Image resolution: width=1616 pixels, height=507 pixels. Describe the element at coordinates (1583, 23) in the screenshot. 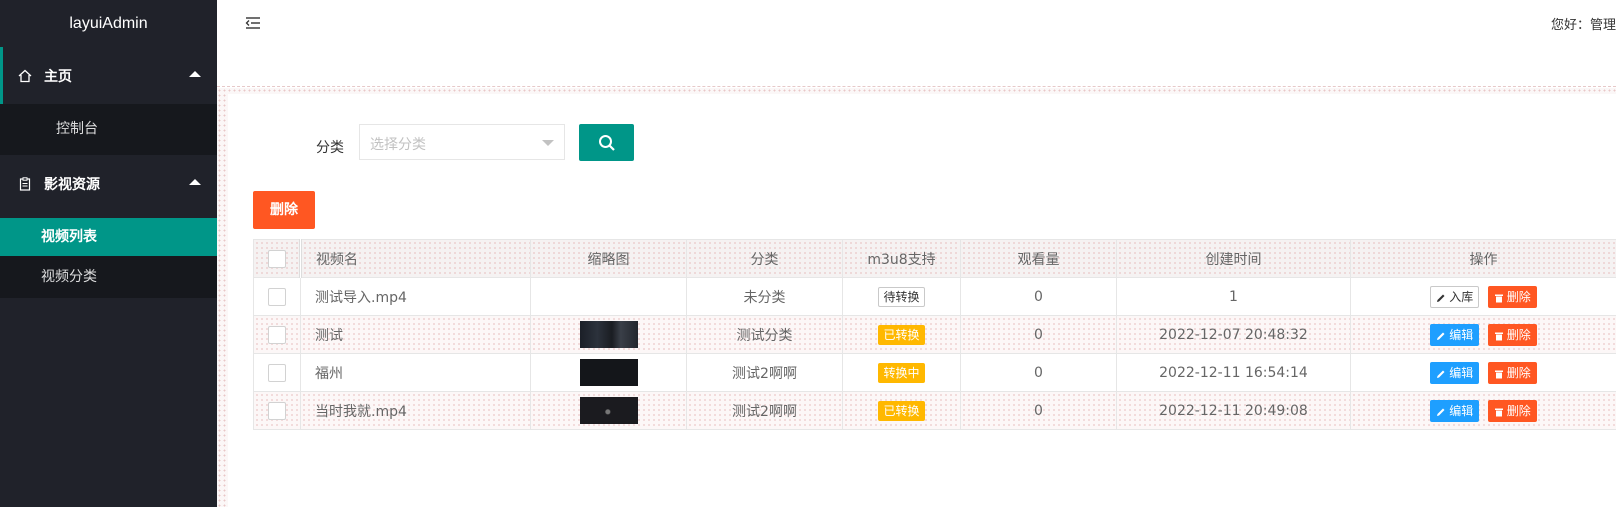

I see `user-greeting: 您好：管理` at that location.